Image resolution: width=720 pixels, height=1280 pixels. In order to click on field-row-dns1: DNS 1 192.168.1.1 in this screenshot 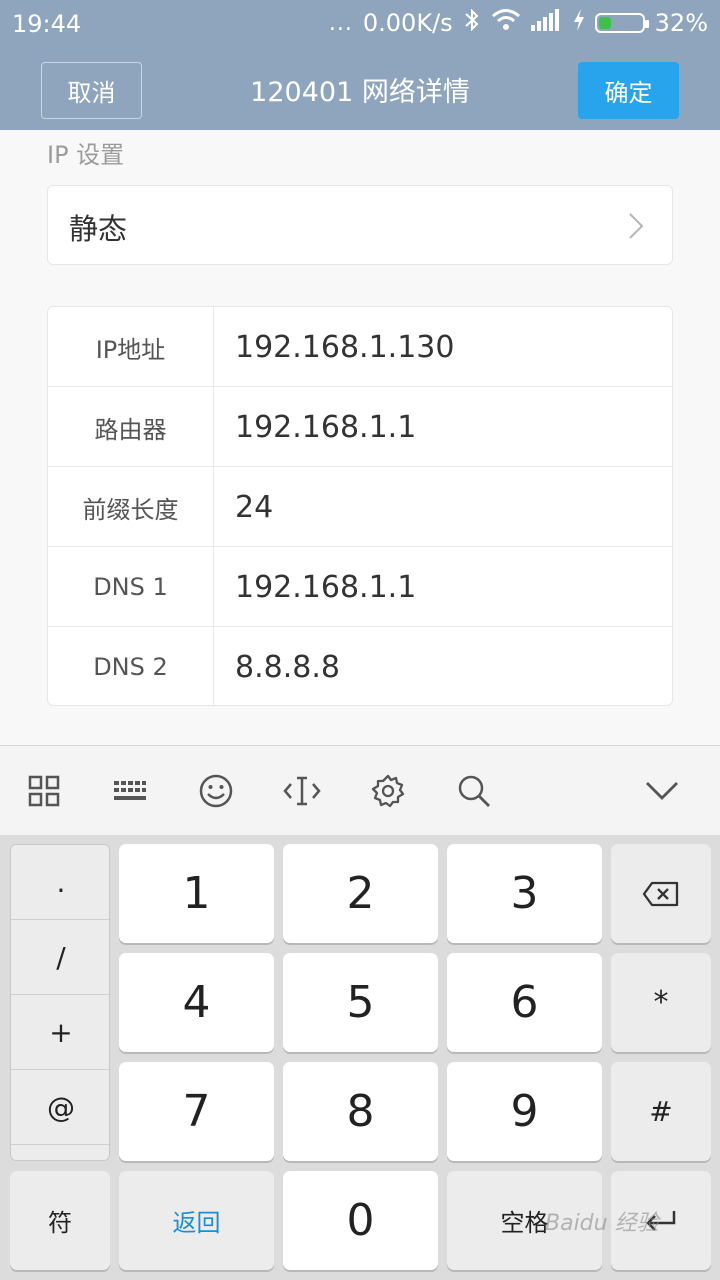, I will do `click(360, 587)`.